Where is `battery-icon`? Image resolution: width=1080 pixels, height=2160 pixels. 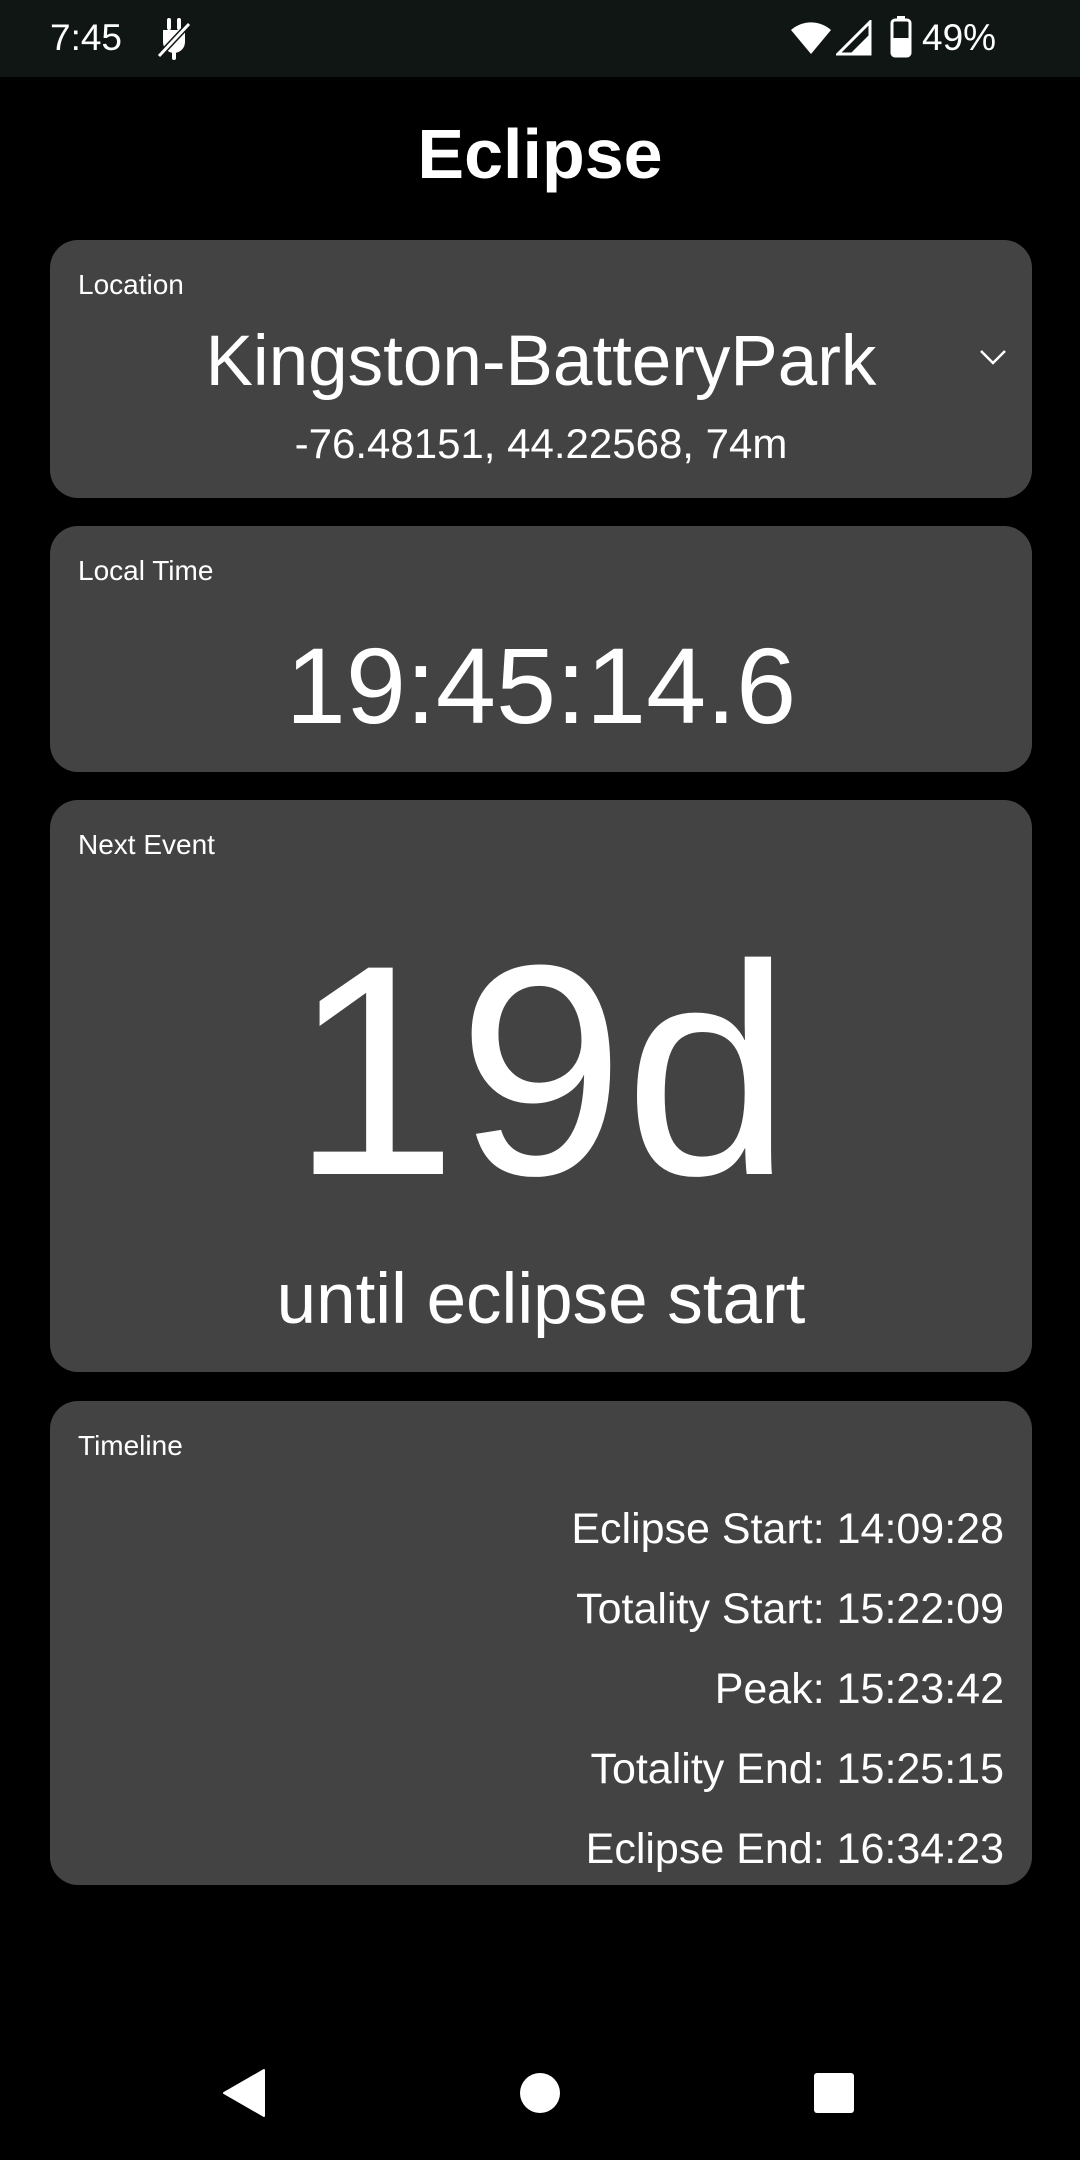 battery-icon is located at coordinates (901, 37).